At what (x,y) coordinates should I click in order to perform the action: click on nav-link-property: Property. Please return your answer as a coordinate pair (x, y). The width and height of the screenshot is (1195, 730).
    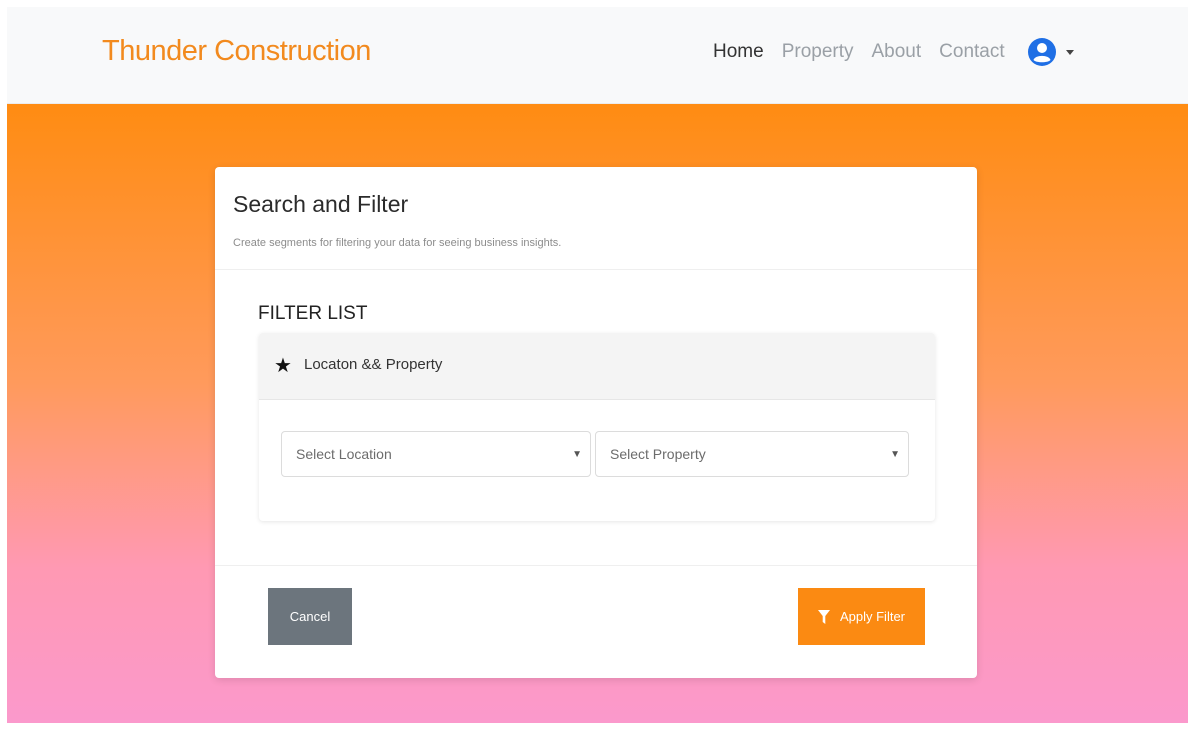
    Looking at the image, I should click on (818, 52).